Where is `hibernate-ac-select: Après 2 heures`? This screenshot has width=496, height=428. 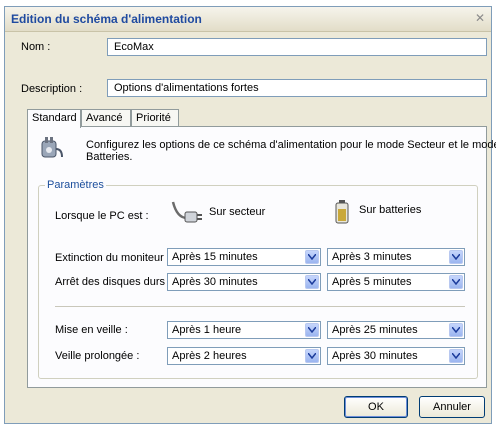
hibernate-ac-select: Après 2 heures is located at coordinates (244, 356).